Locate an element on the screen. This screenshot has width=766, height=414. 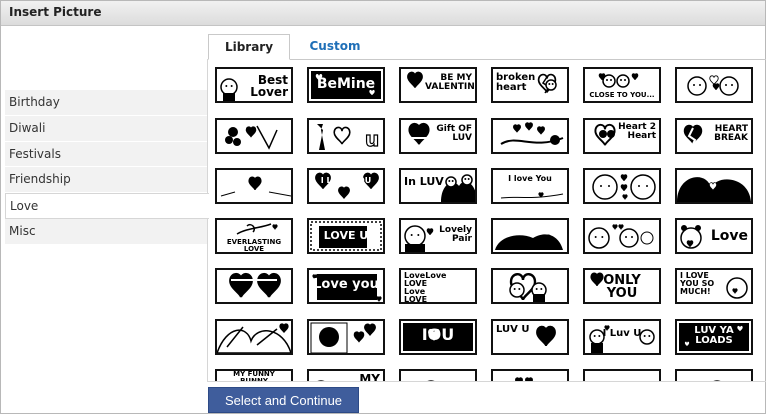
tab-library: Library is located at coordinates (249, 47).